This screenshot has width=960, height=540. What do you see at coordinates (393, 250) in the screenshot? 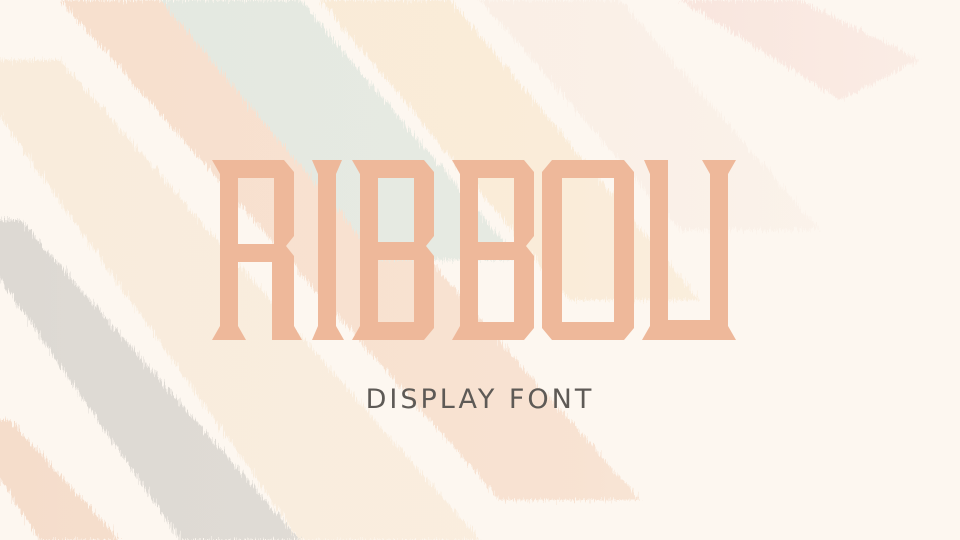
I see `letter-b1` at bounding box center [393, 250].